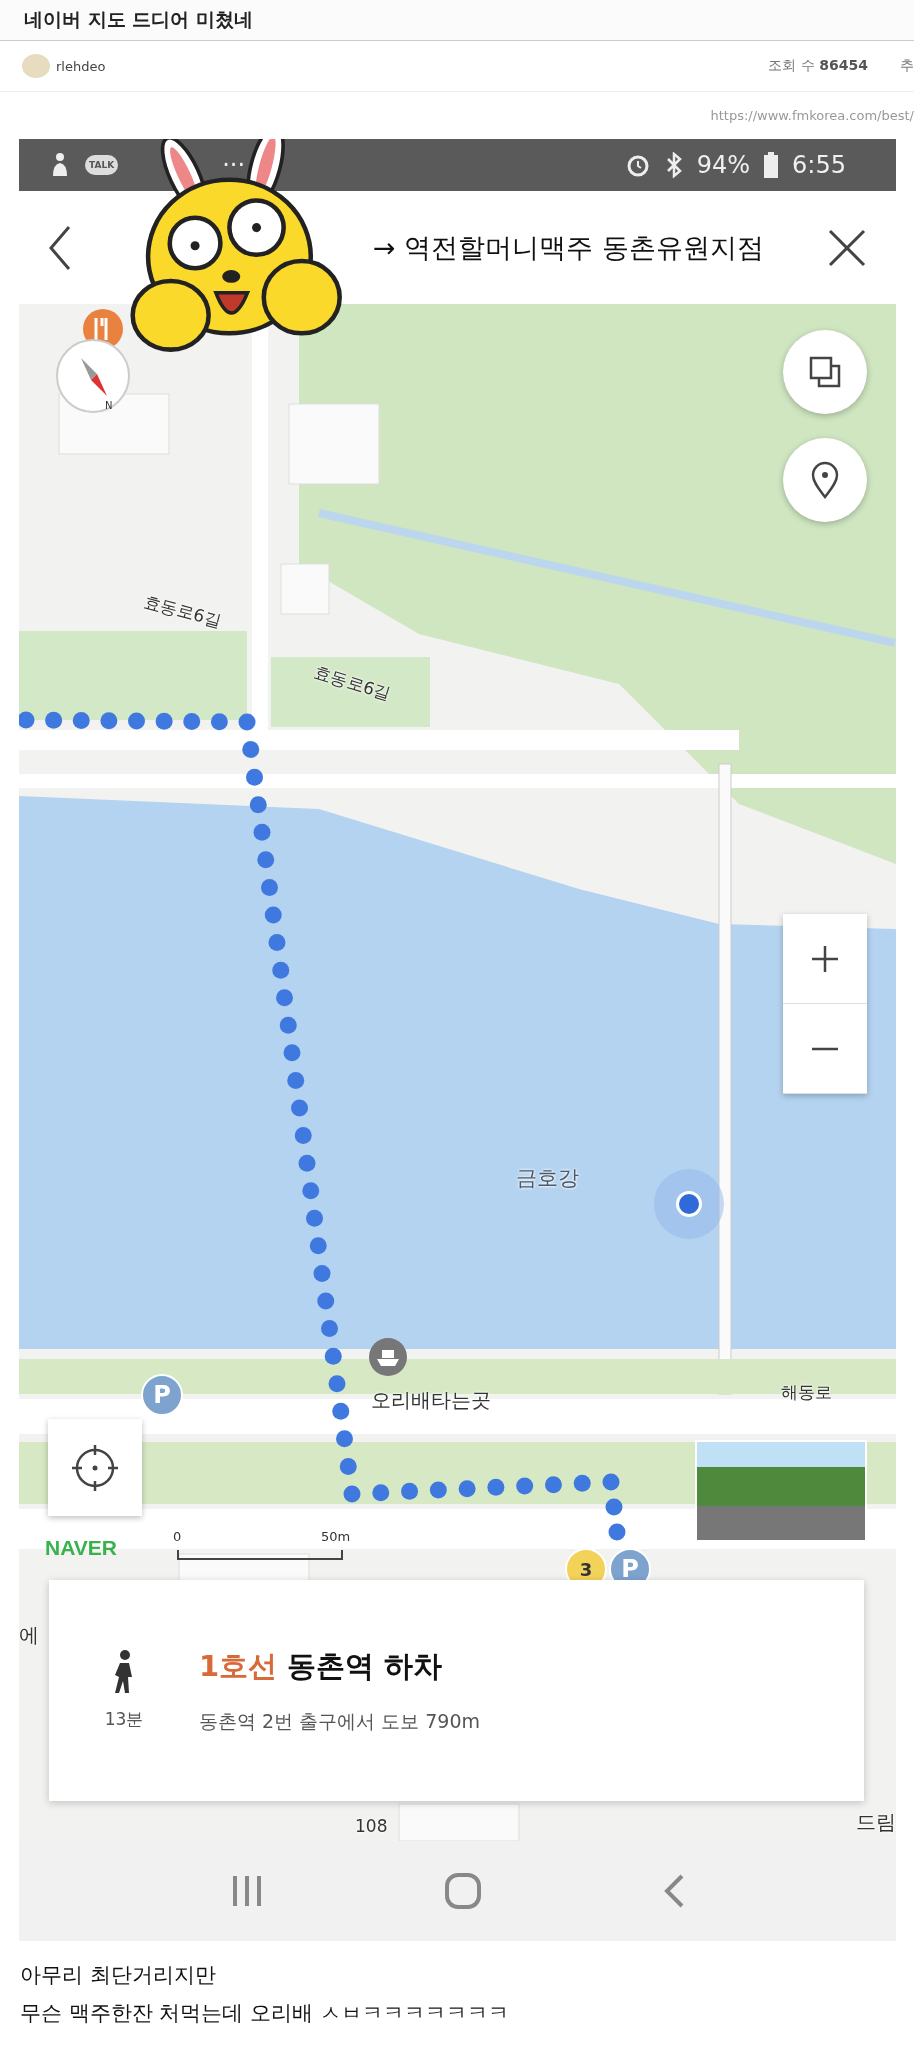  Describe the element at coordinates (673, 165) in the screenshot. I see `bluetooth-icon` at that location.